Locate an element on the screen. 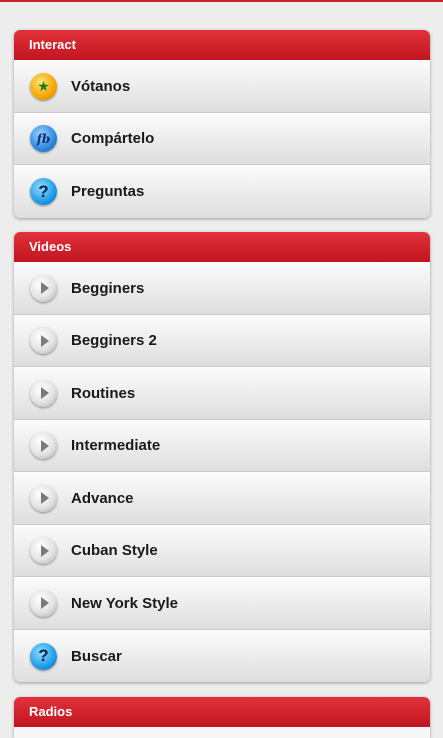 This screenshot has width=443, height=738. star-icon: ★ is located at coordinates (43, 86).